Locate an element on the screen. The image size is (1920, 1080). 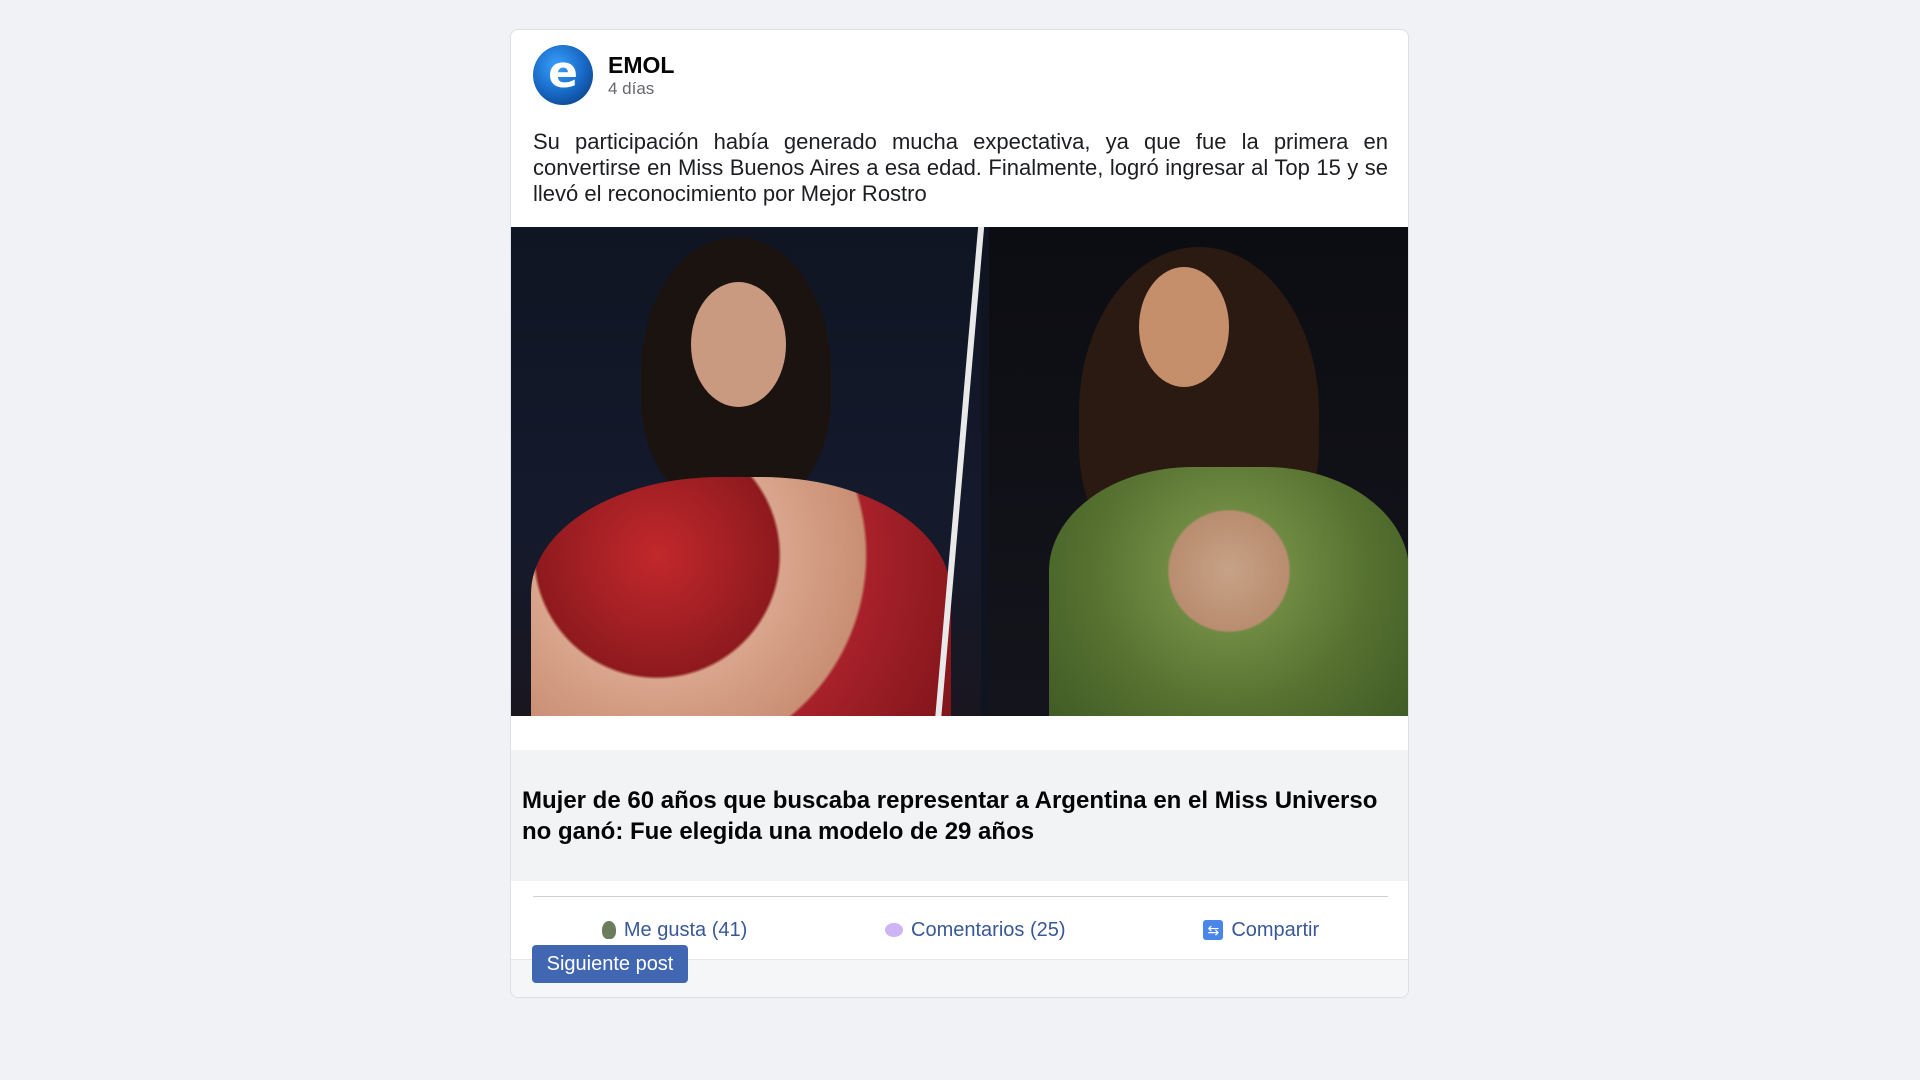
avatar: e is located at coordinates (563, 75).